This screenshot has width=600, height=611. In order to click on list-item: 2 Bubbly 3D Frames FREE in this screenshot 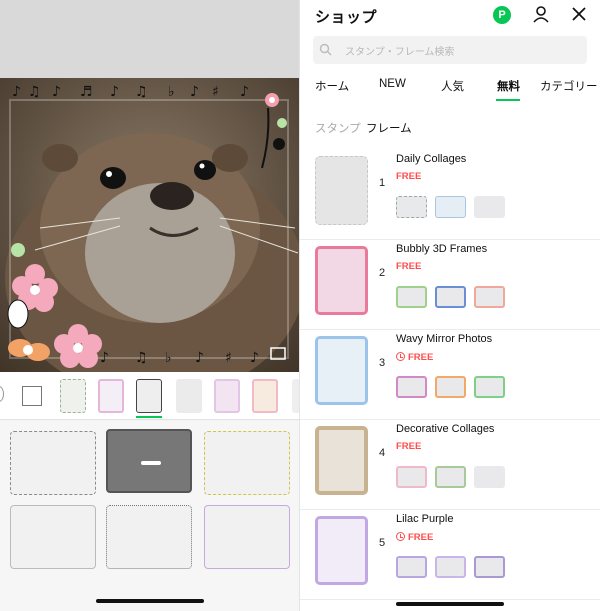, I will do `click(450, 285)`.